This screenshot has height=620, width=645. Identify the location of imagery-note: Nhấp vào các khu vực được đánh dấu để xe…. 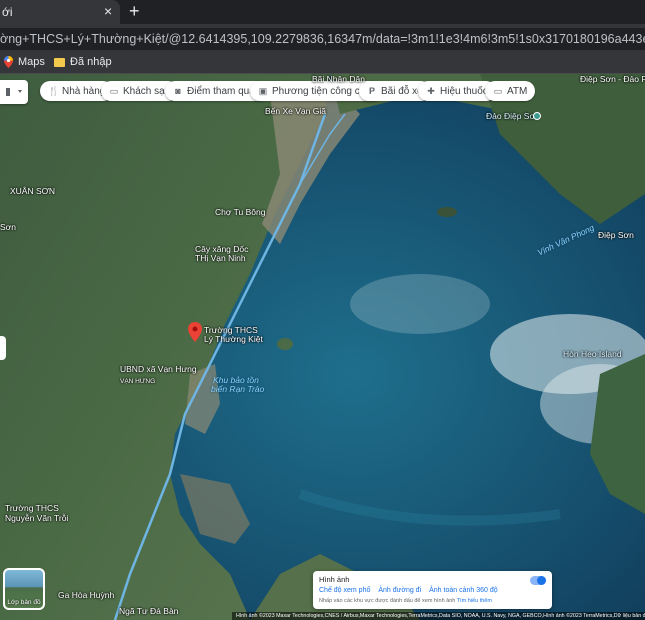
(405, 601).